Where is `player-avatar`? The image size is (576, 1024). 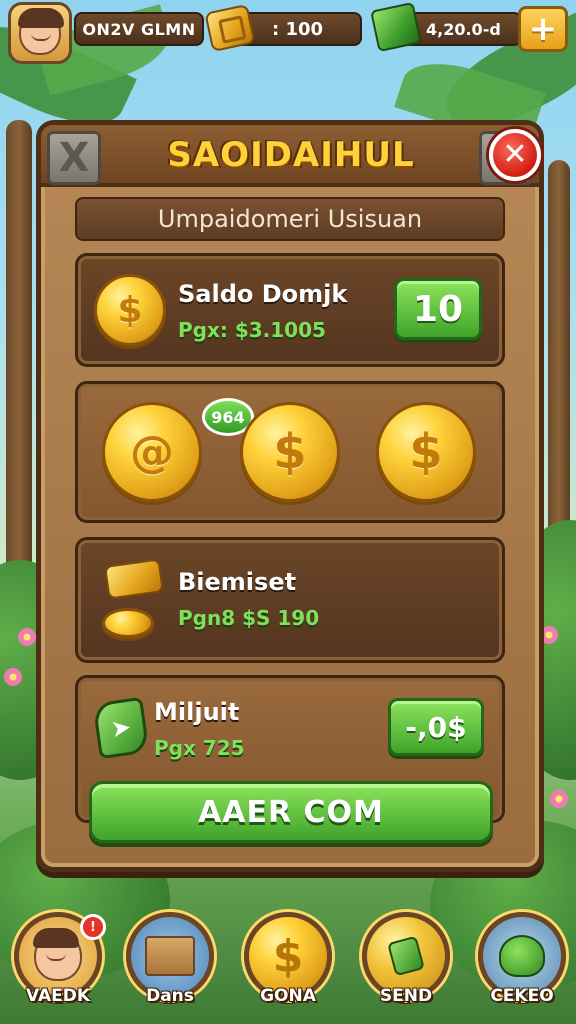
player-avatar is located at coordinates (40, 33).